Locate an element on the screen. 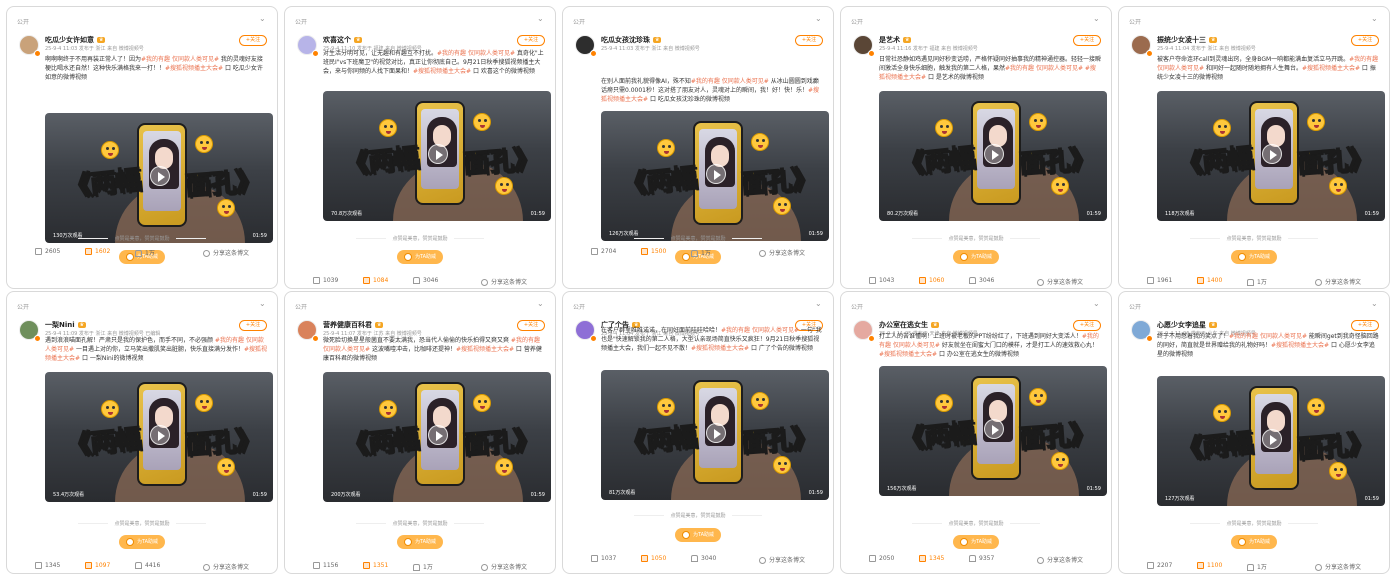  repost-button: 2704 is located at coordinates (603, 251).